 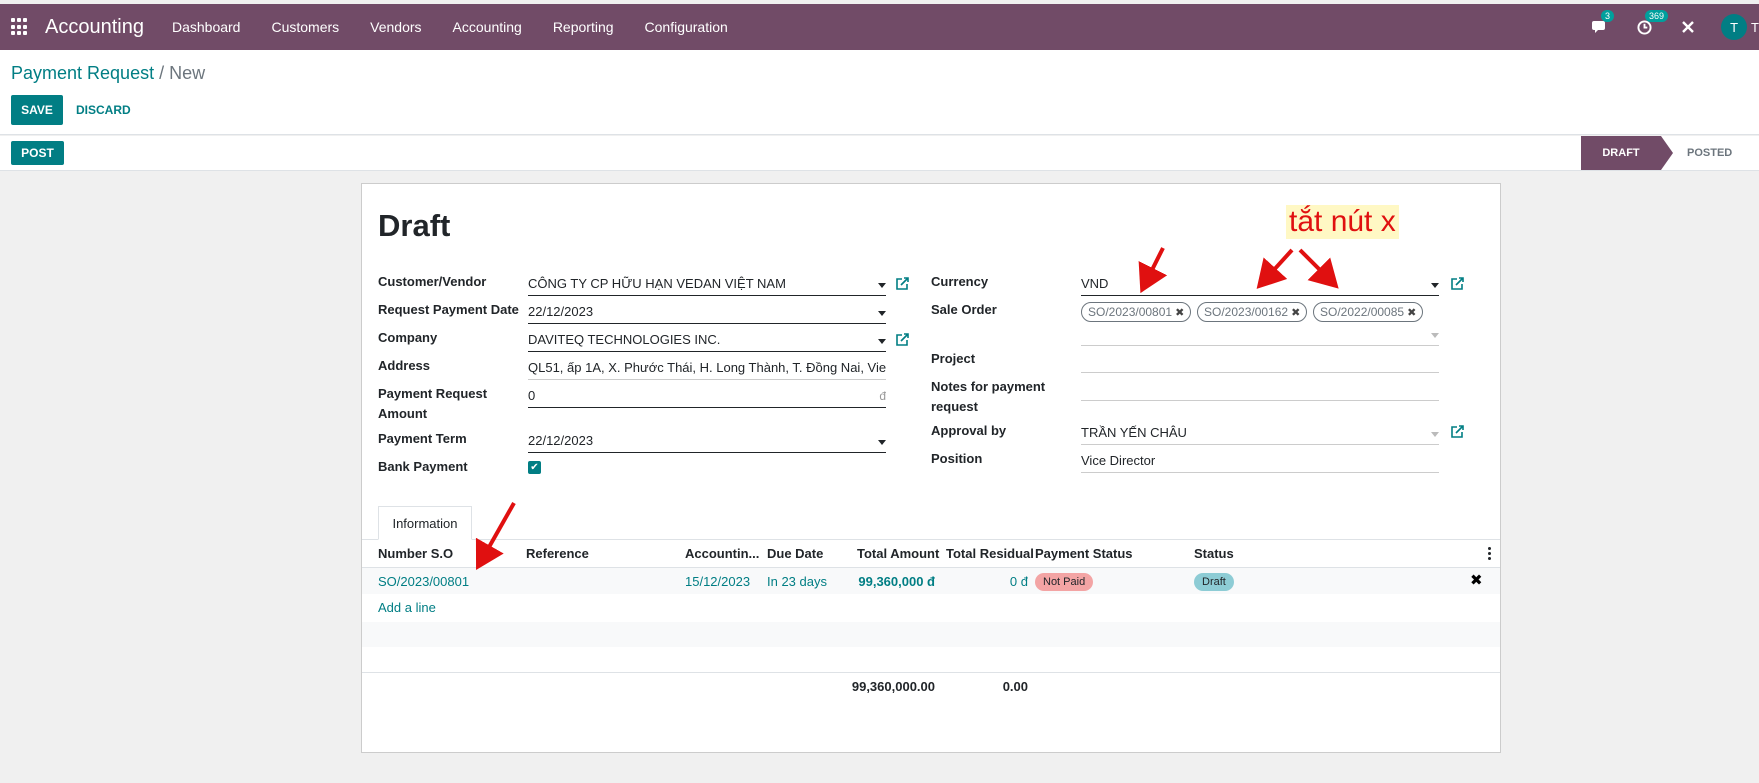 What do you see at coordinates (1734, 27) in the screenshot?
I see `avatar: T` at bounding box center [1734, 27].